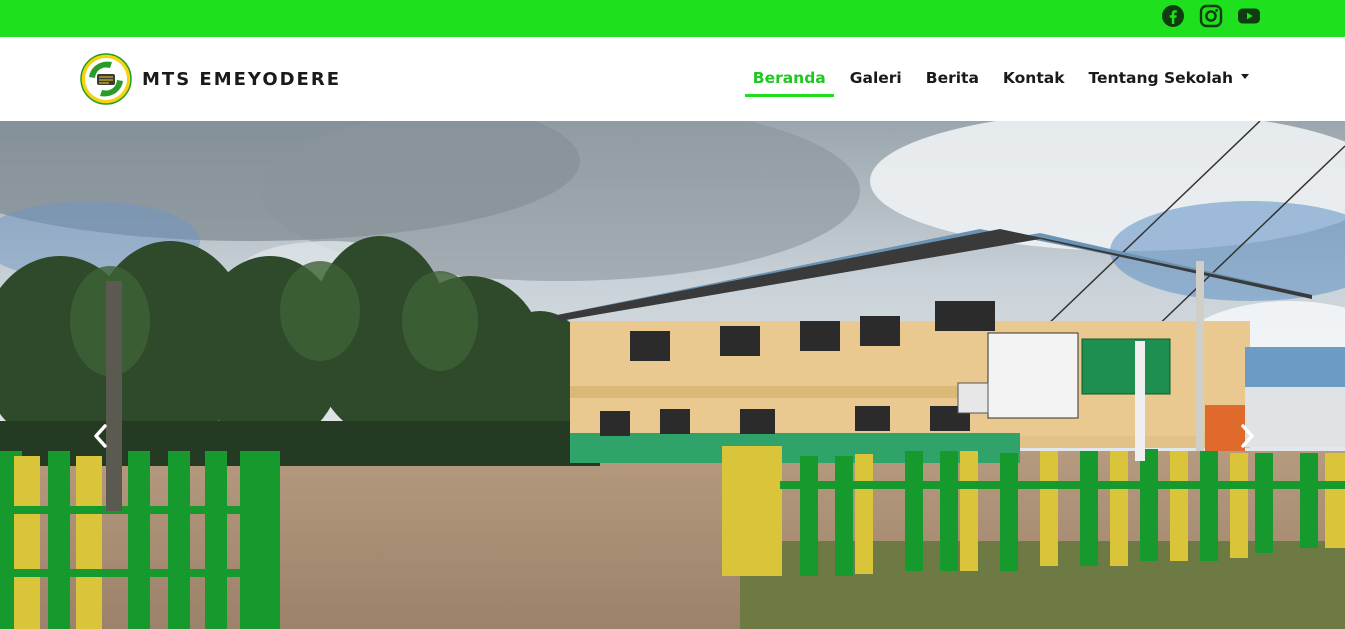 The image size is (1345, 629). Describe the element at coordinates (242, 79) in the screenshot. I see `brand-name: MTS EMEYODERE` at that location.